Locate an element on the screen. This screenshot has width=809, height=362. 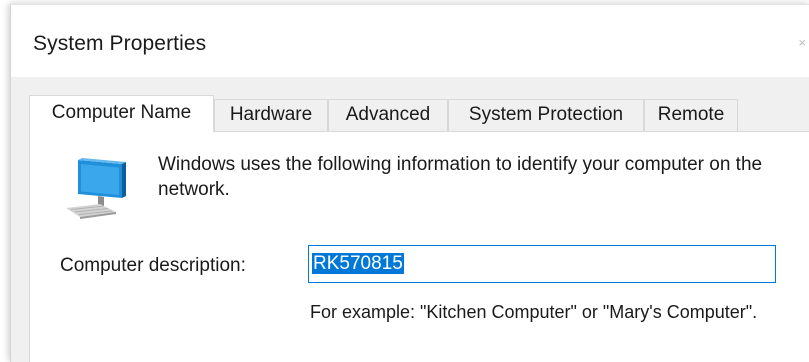
tab-hardware: Hardware is located at coordinates (271, 115).